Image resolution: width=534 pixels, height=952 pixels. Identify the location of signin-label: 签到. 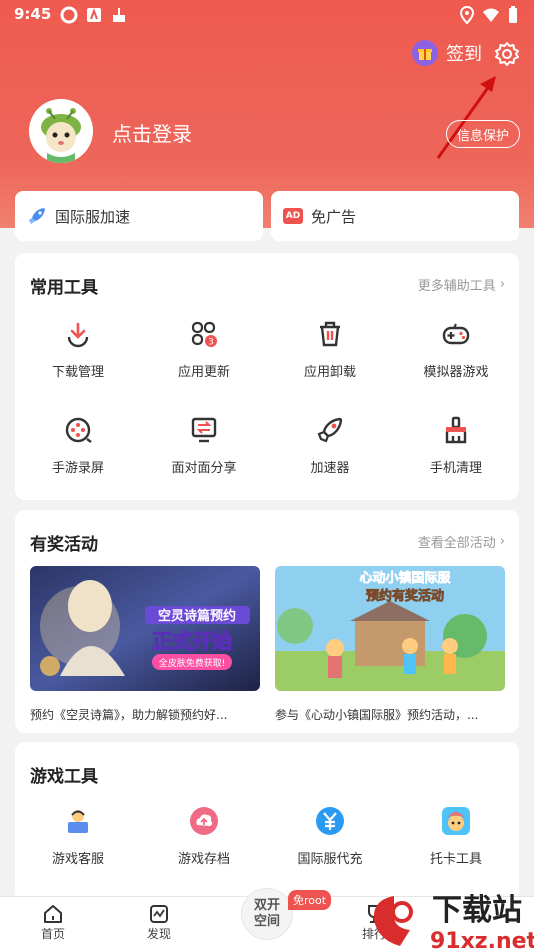
(464, 54).